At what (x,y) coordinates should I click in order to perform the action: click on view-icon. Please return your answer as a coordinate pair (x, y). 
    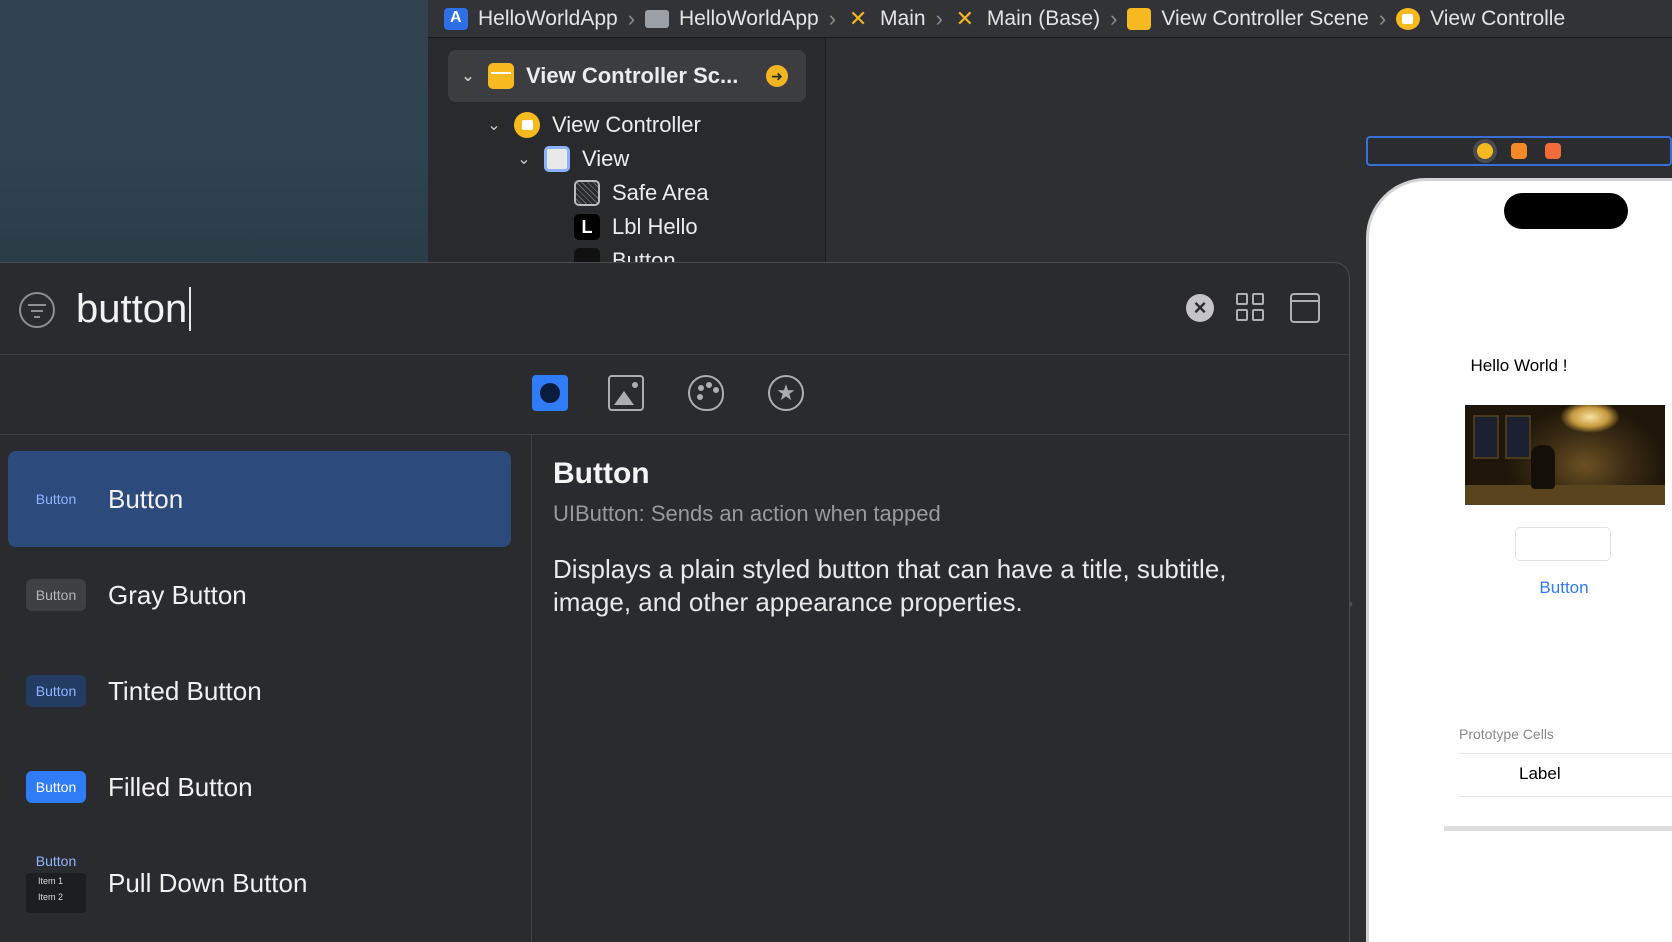
    Looking at the image, I should click on (557, 159).